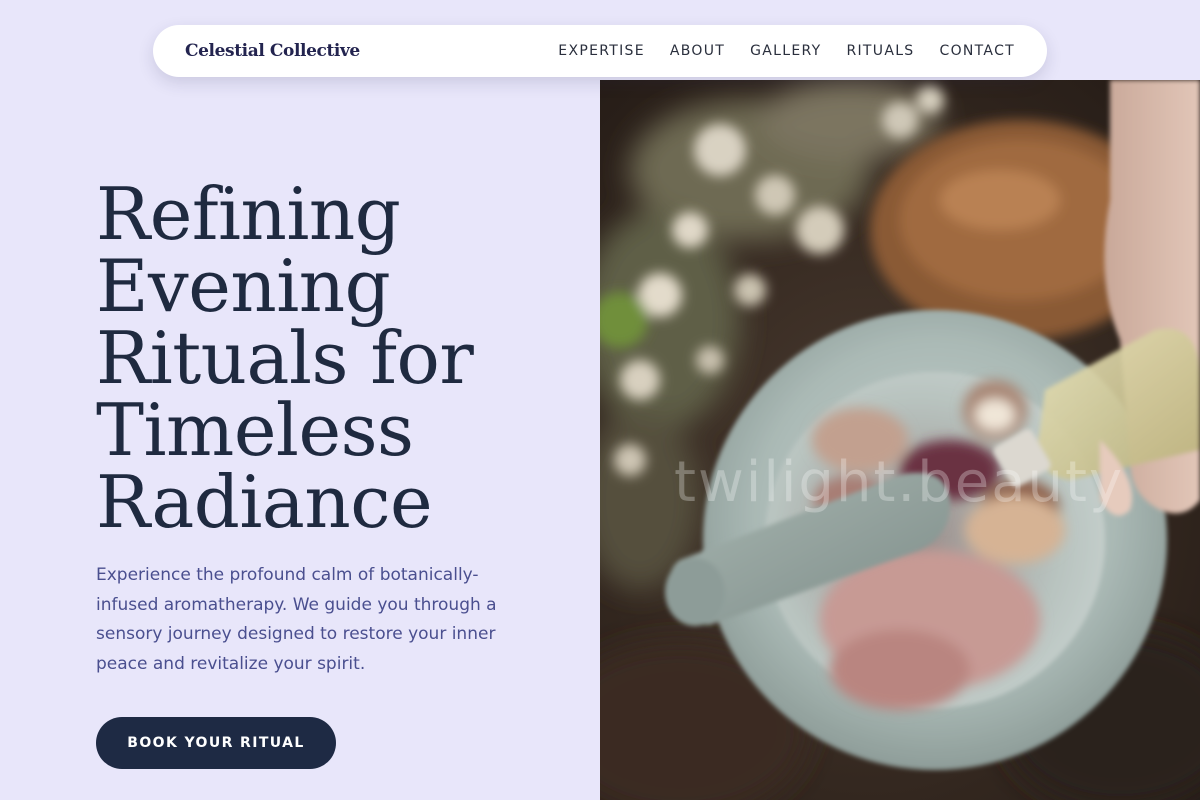 The image size is (1200, 800). I want to click on nav-link-expertise: EXPERTISE, so click(601, 51).